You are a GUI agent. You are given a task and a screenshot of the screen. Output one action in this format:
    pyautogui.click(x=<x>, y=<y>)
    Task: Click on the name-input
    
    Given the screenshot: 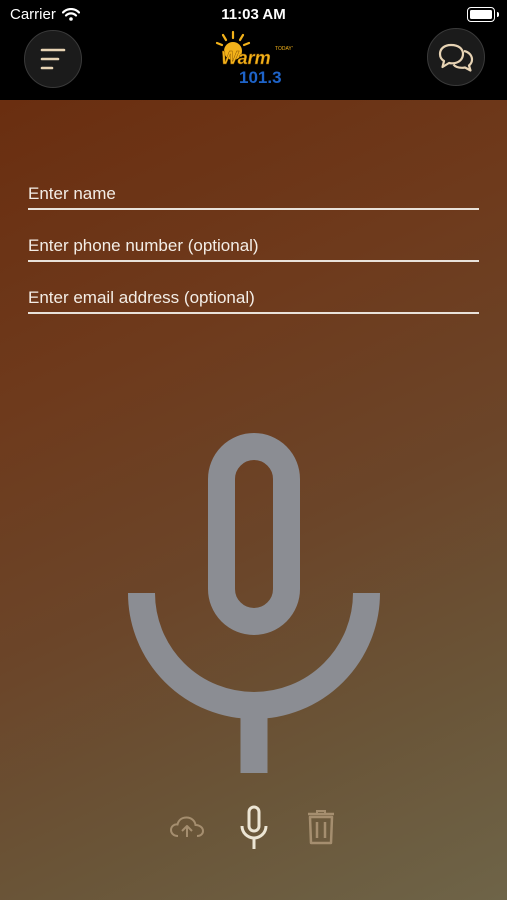 What is the action you would take?
    pyautogui.click(x=253, y=194)
    